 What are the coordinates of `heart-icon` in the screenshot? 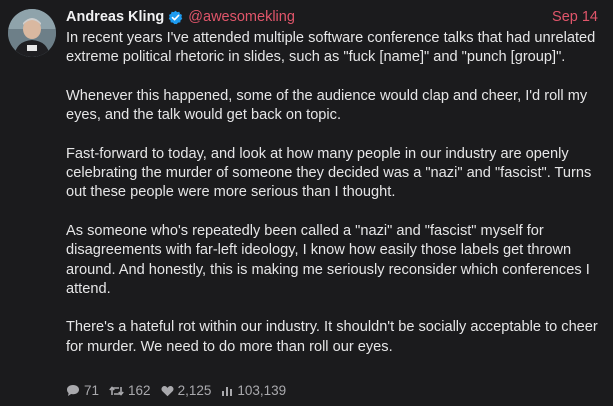 It's located at (167, 390).